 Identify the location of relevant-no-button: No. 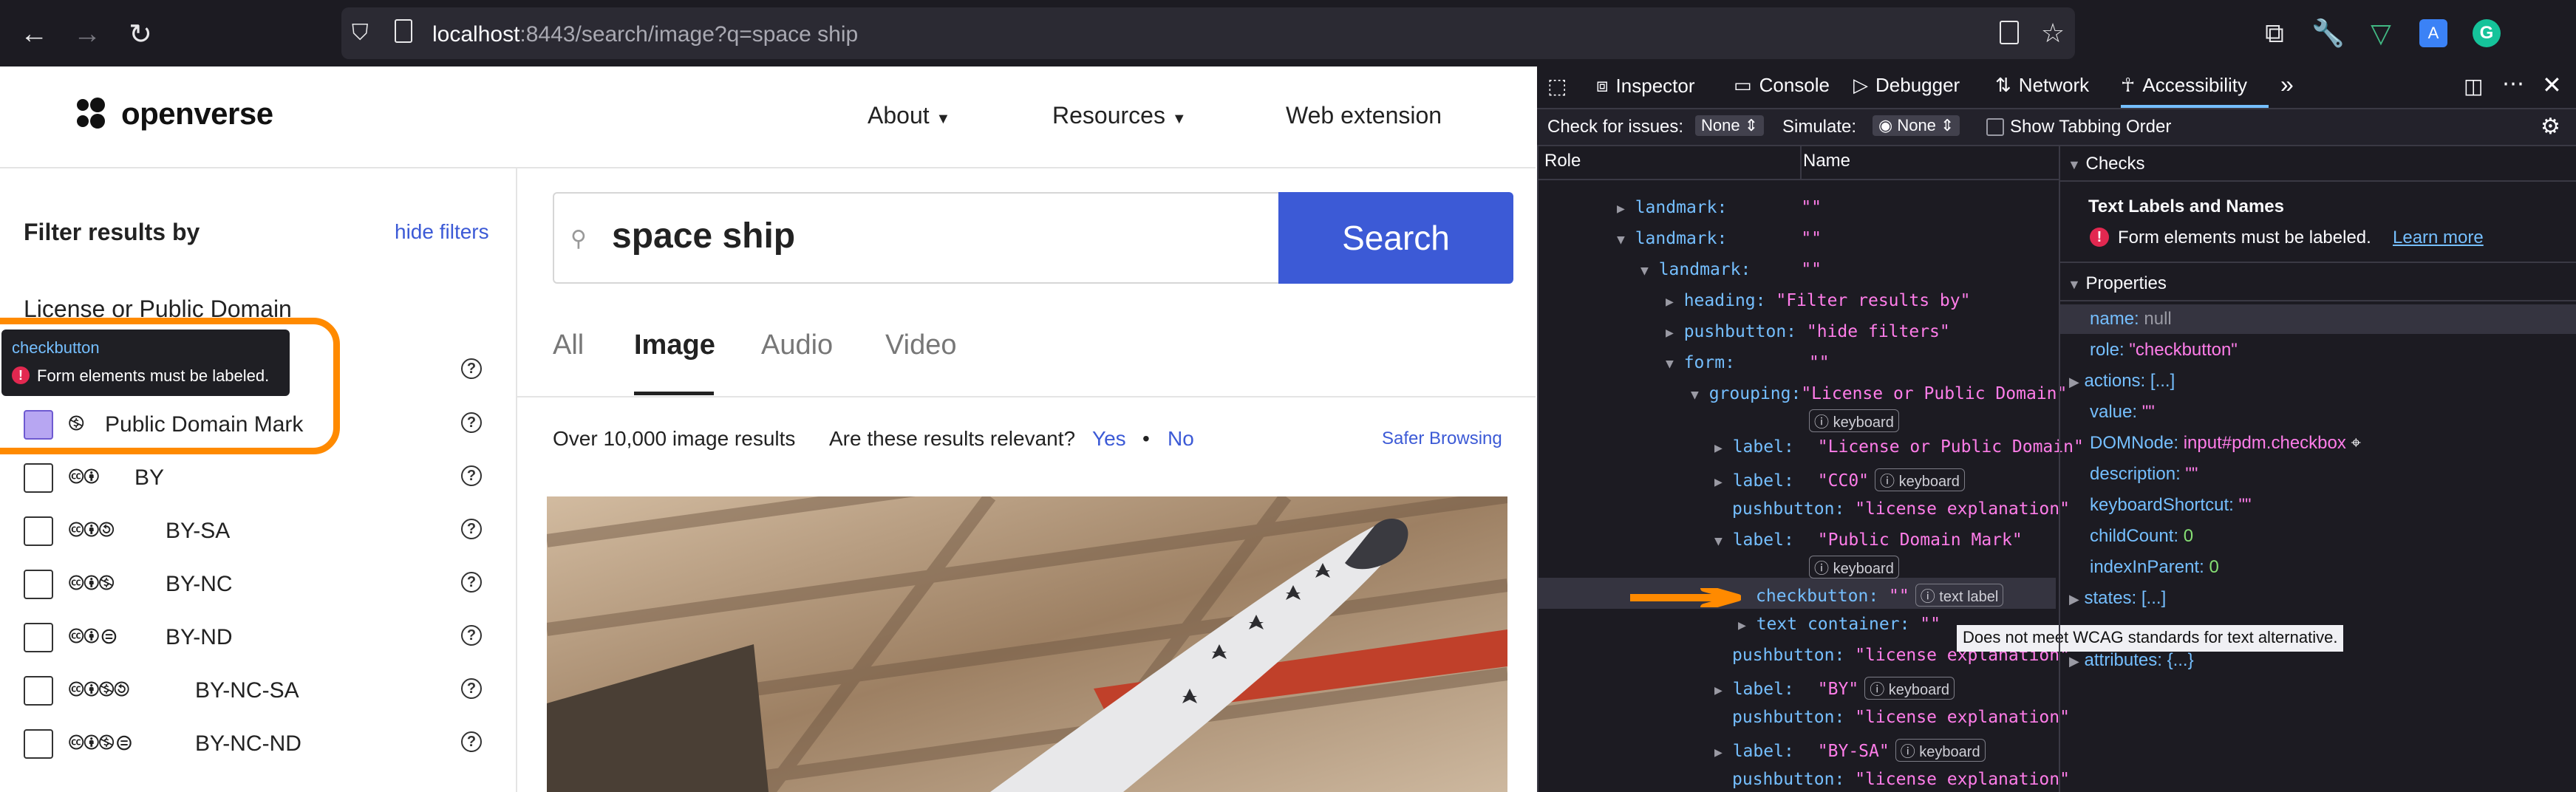
(1181, 439).